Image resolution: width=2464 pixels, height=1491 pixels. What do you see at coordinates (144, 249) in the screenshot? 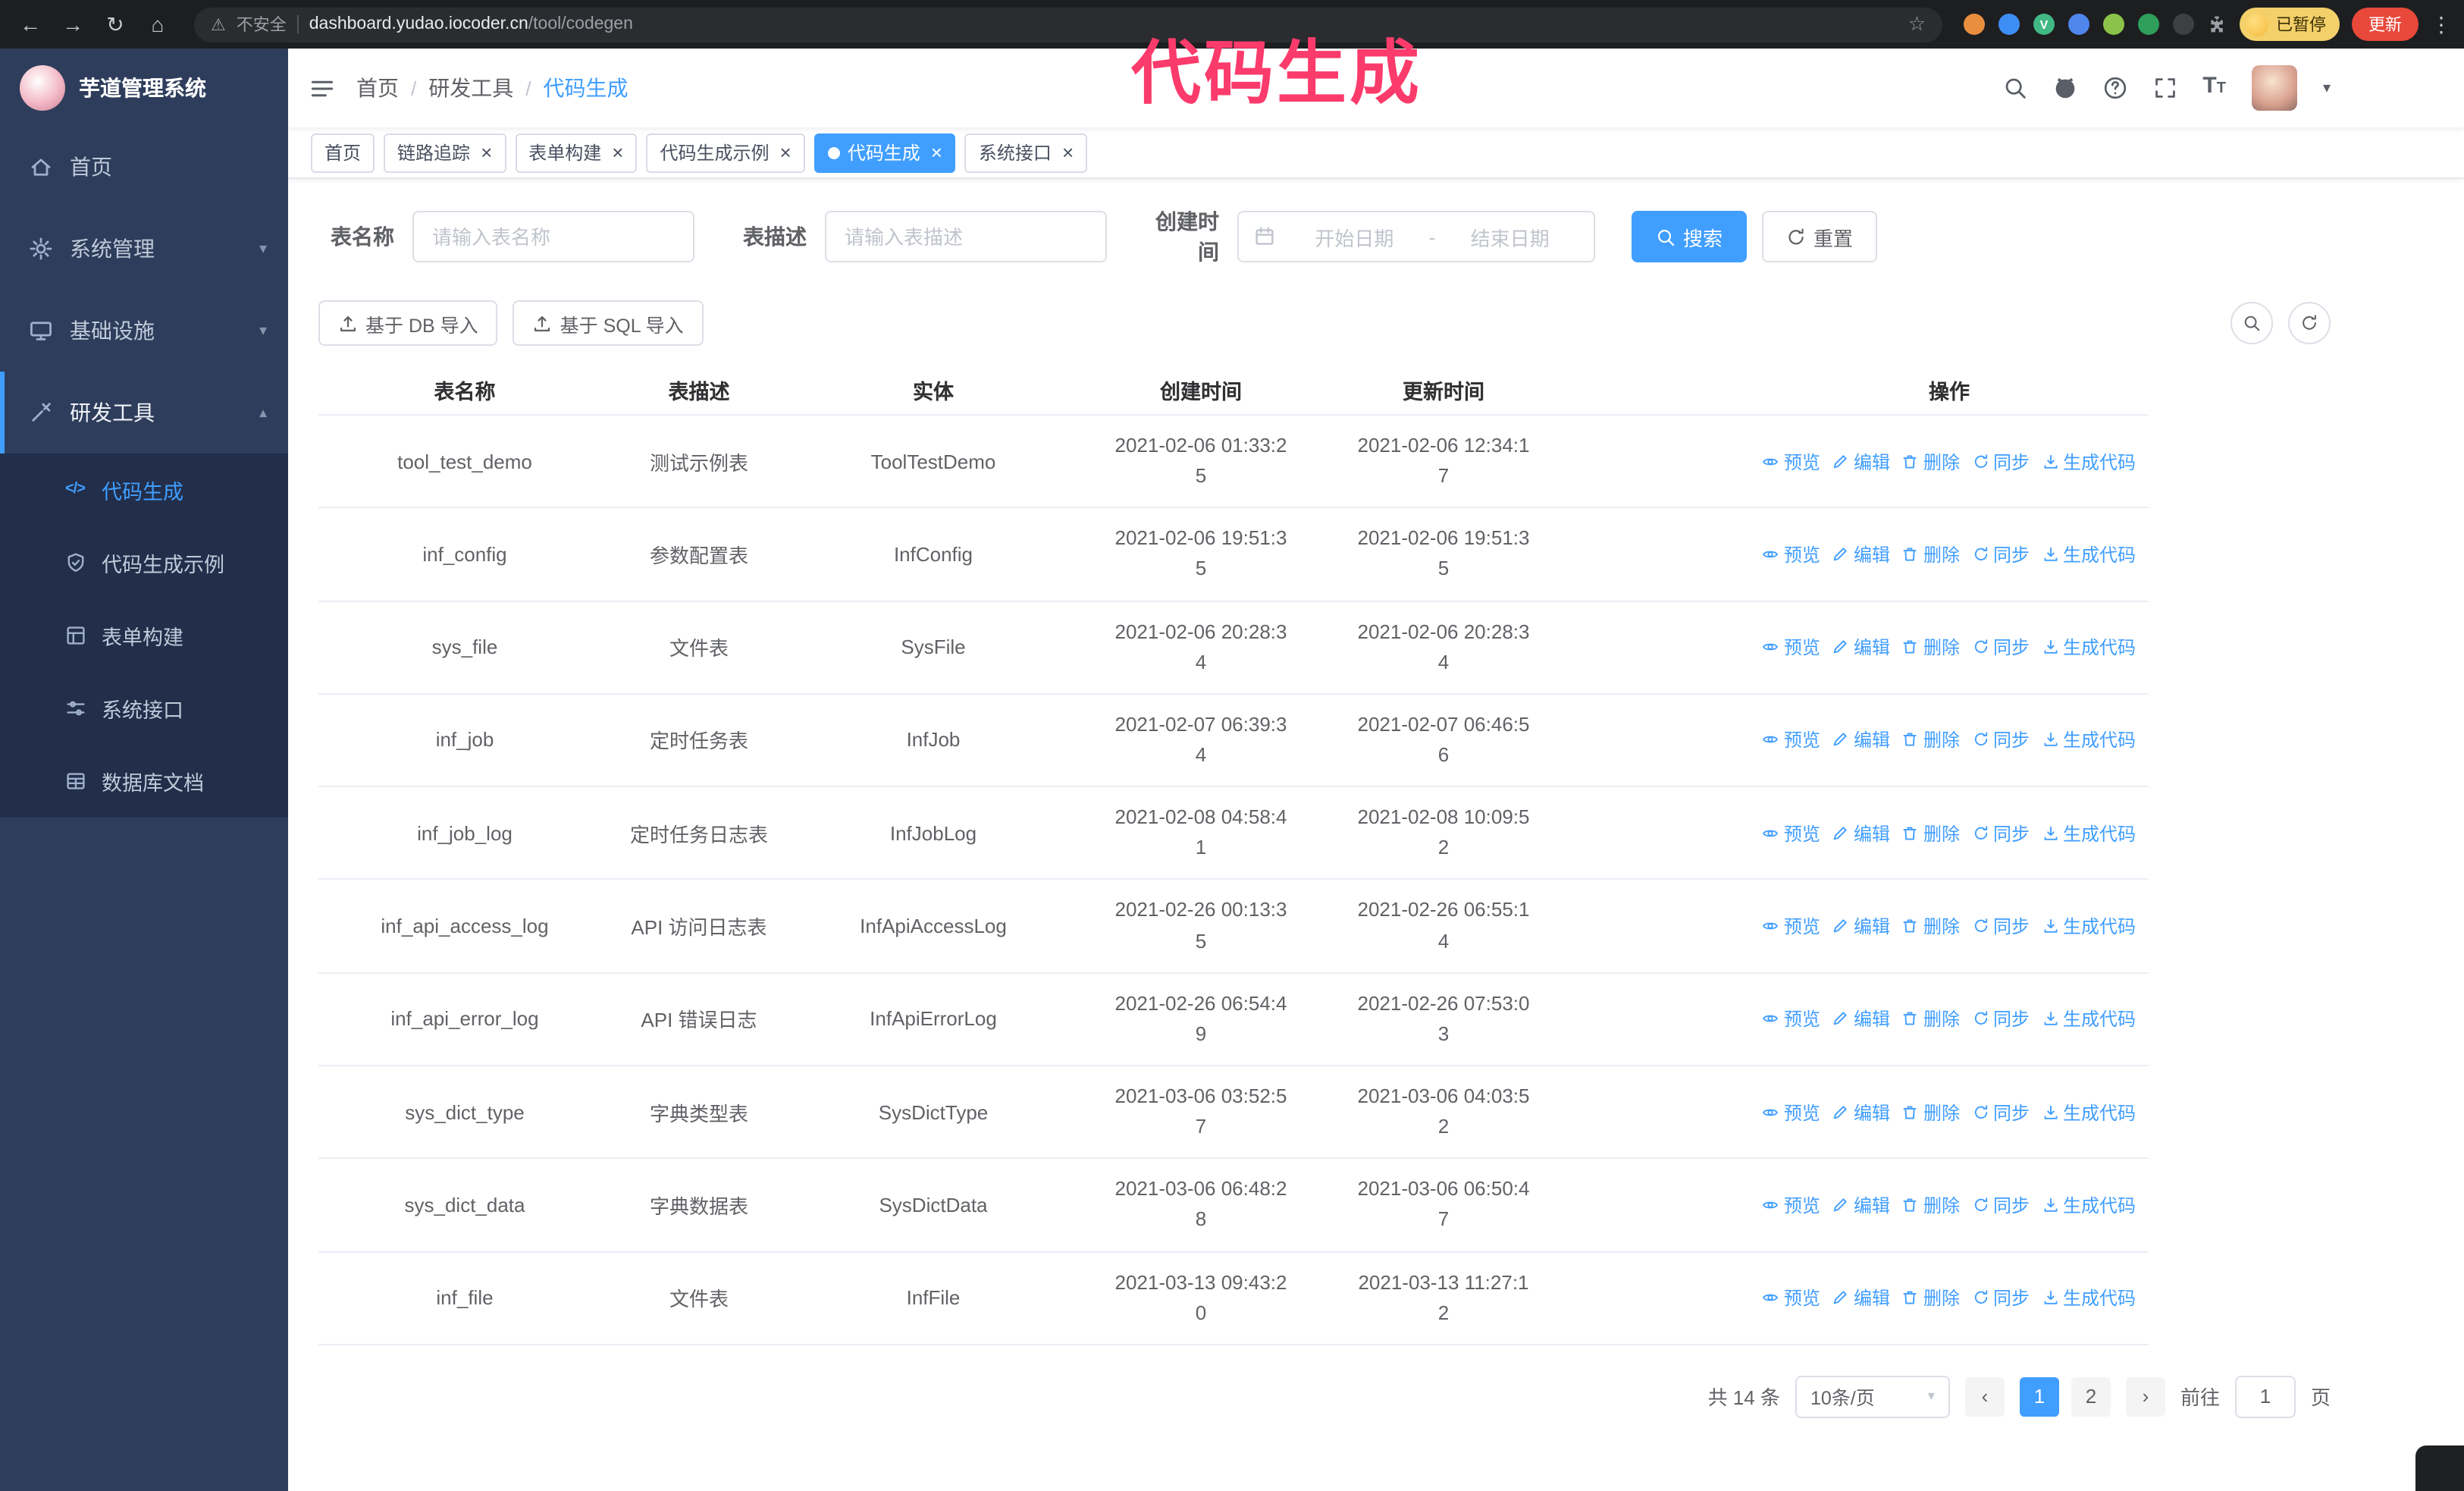
I see `sidebar-item-gear: 系统管理 ▾` at bounding box center [144, 249].